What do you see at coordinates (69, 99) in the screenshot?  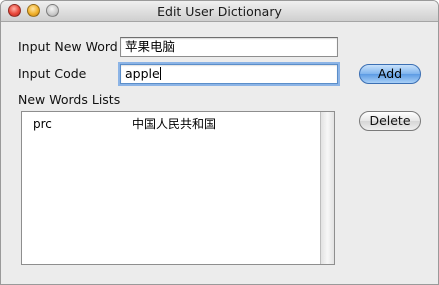 I see `word-list-label: New Words Lists` at bounding box center [69, 99].